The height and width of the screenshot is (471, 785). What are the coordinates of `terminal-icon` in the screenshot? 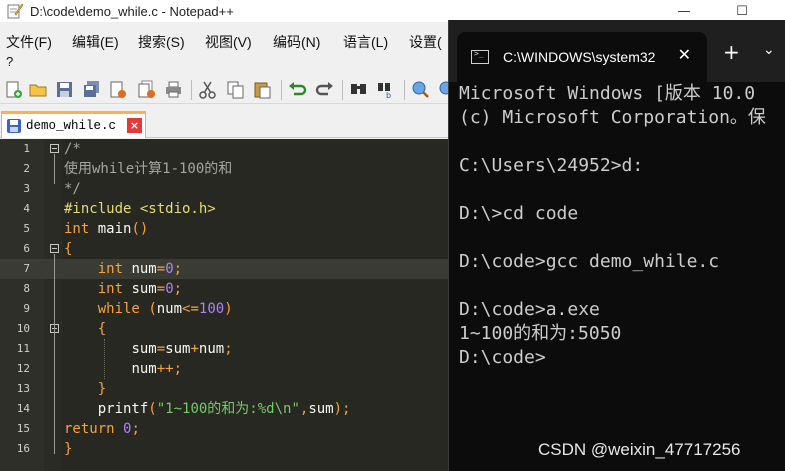 It's located at (480, 56).